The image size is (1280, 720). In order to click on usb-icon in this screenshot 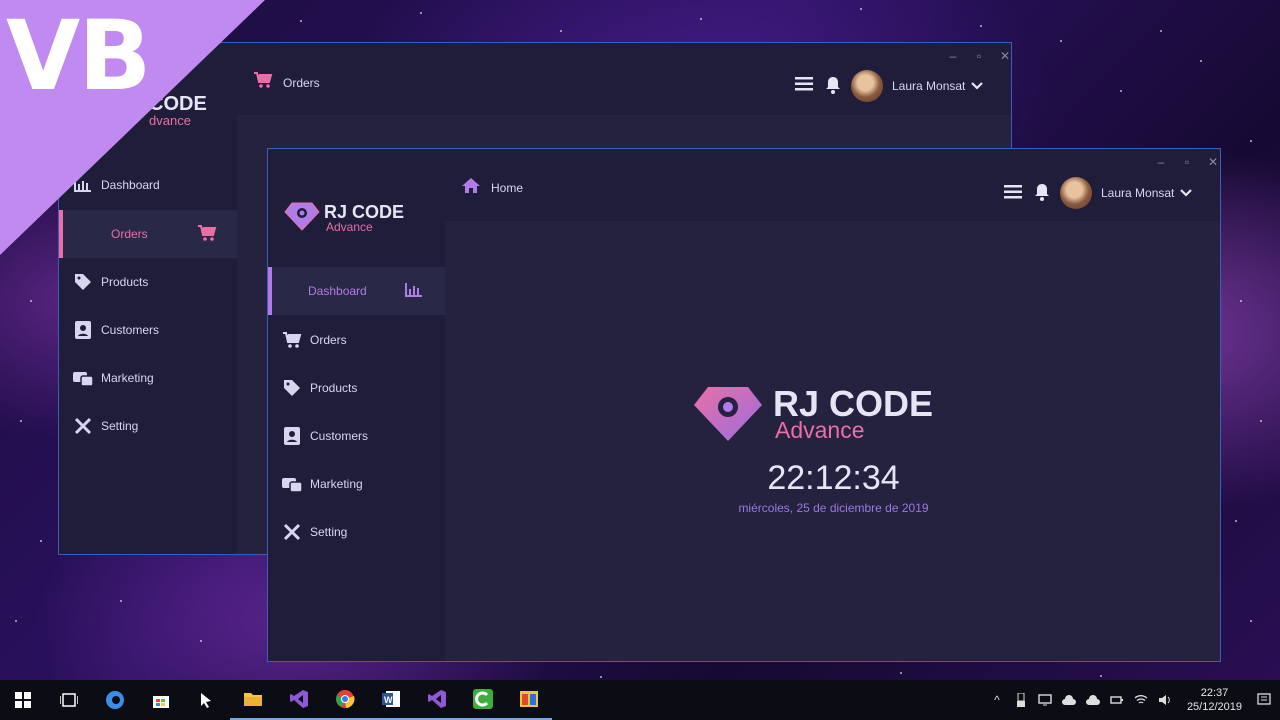, I will do `click(1021, 700)`.